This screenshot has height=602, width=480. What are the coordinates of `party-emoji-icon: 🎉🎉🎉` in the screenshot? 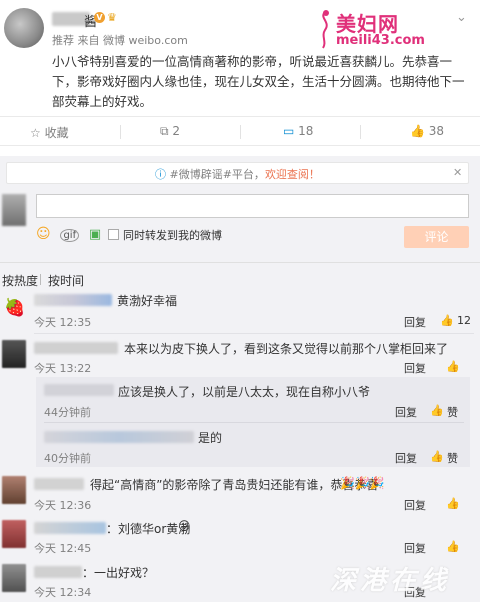 It's located at (362, 483).